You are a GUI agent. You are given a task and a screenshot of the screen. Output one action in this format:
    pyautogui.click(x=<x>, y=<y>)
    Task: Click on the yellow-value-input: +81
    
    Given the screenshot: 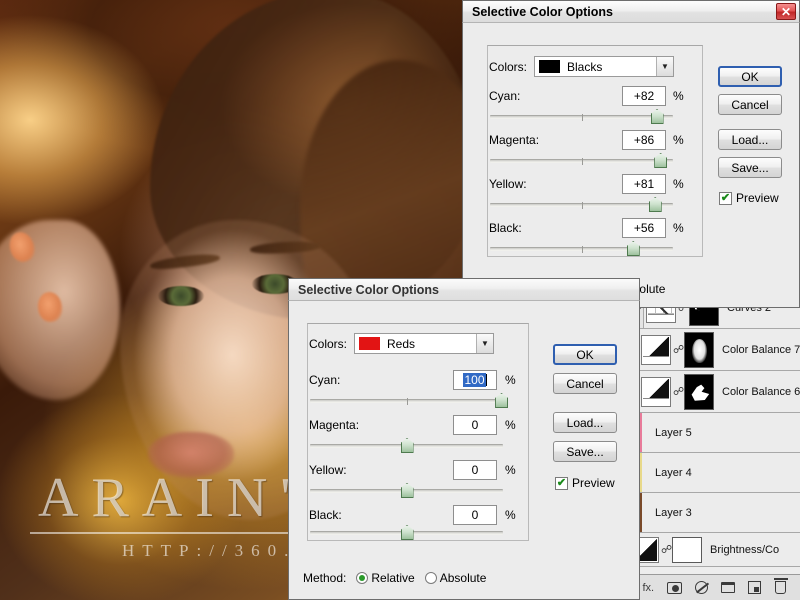 What is the action you would take?
    pyautogui.click(x=644, y=184)
    